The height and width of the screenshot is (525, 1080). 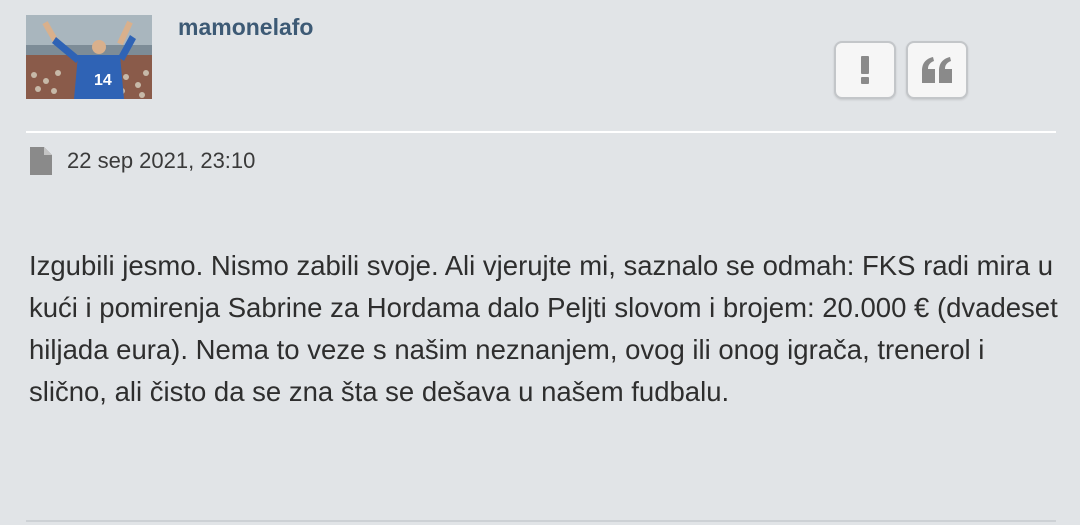 I want to click on svg-text: 14, so click(x=103, y=80).